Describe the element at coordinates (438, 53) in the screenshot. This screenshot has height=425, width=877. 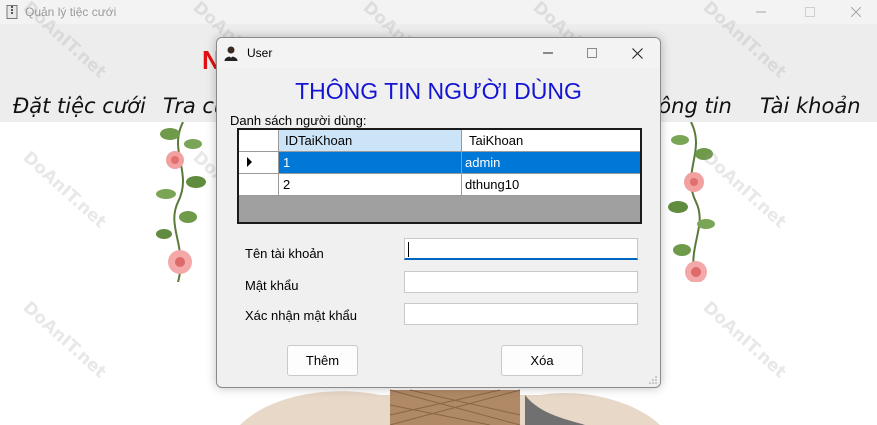
I see `dialog-title-bar: User` at that location.